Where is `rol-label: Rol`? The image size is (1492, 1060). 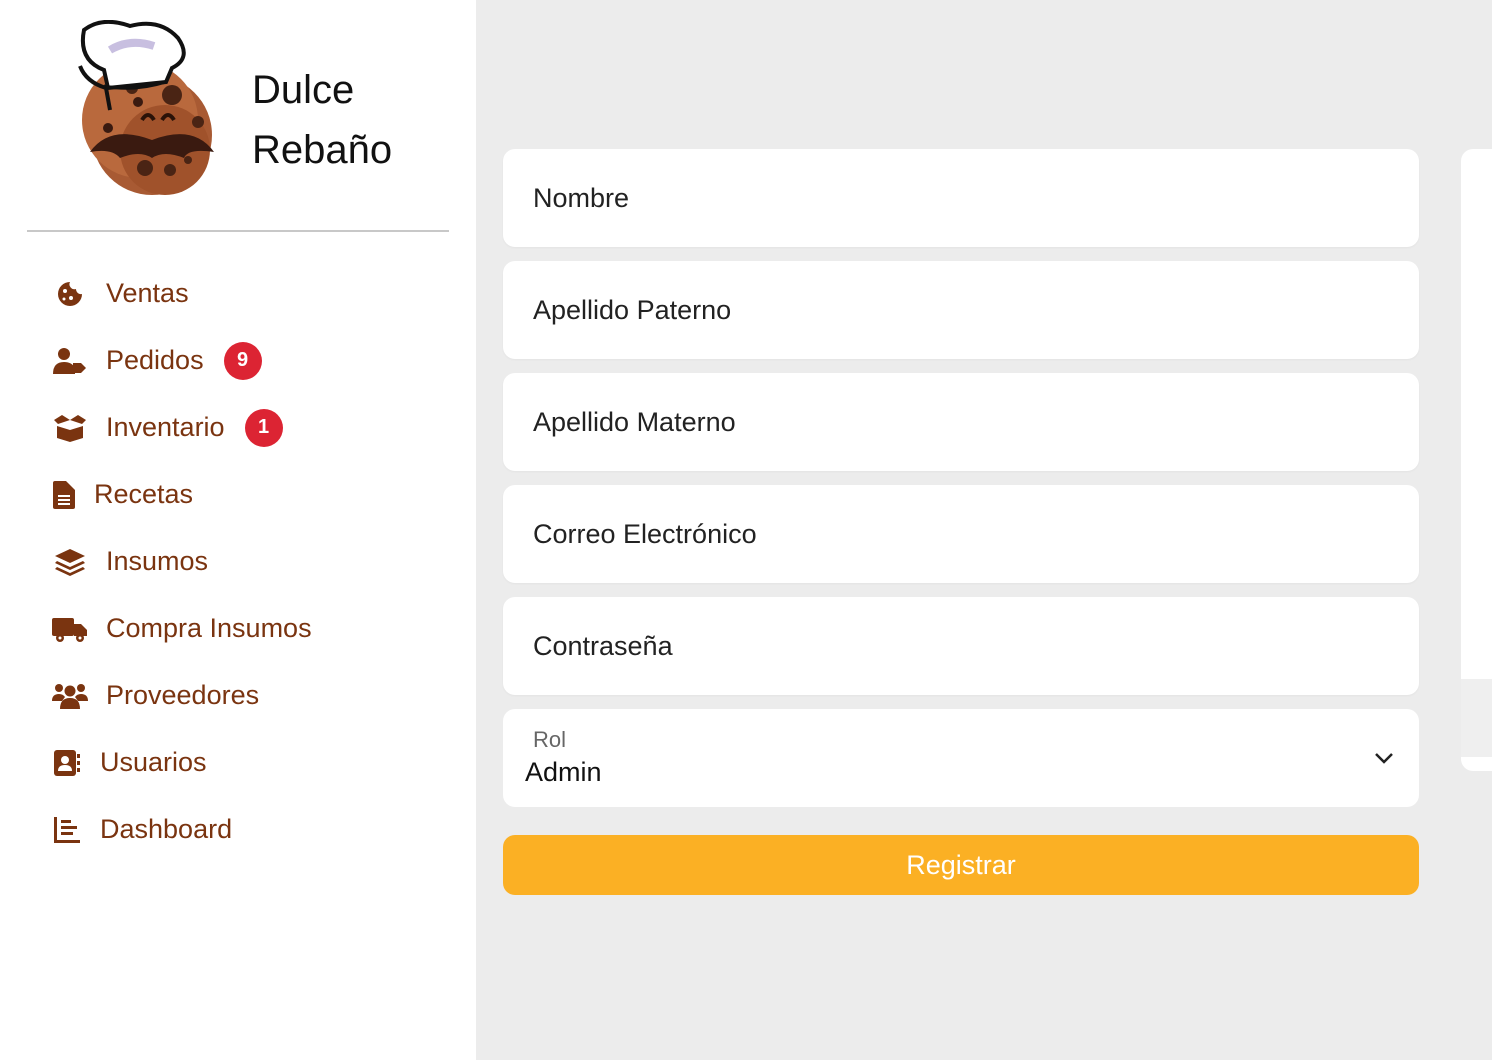 rol-label: Rol is located at coordinates (550, 739).